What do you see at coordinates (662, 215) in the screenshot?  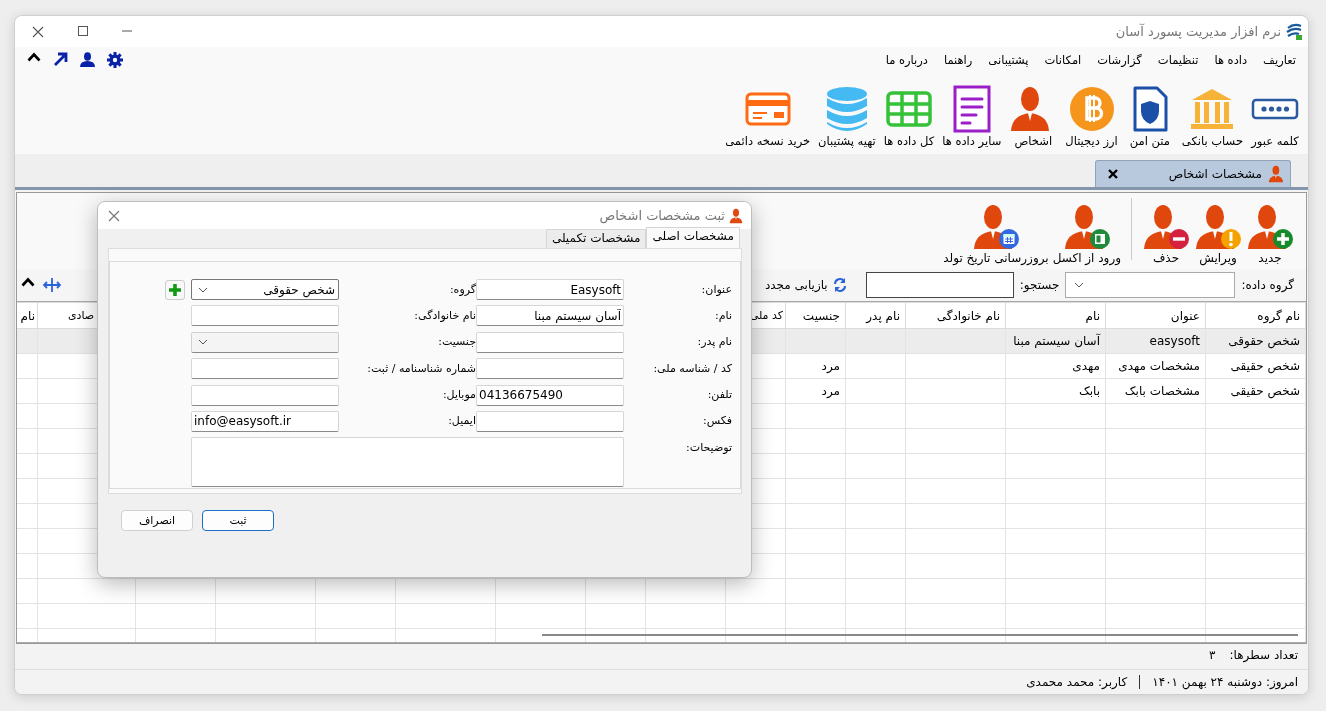 I see `dialog-title: ثبت مشخصات اشخاص` at bounding box center [662, 215].